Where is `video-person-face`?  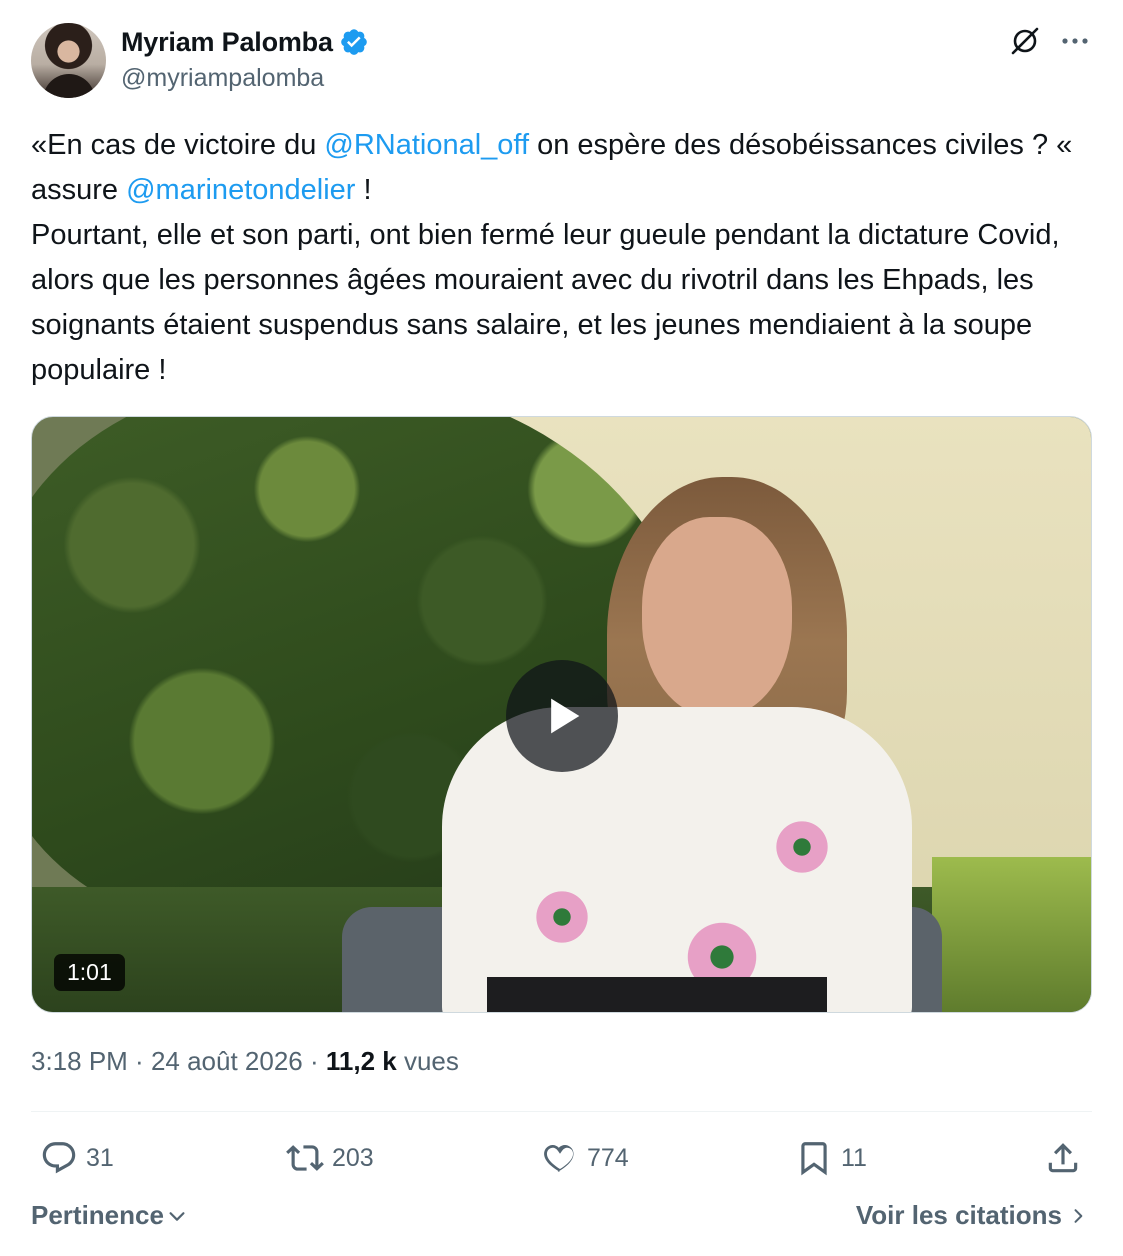
video-person-face is located at coordinates (717, 617).